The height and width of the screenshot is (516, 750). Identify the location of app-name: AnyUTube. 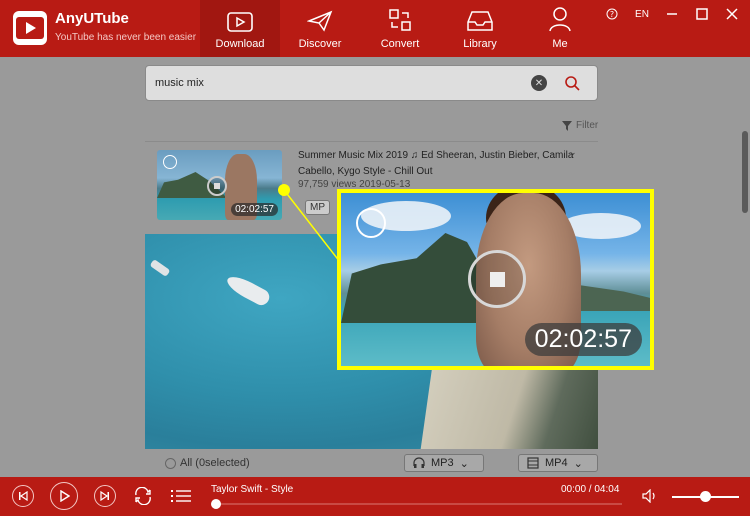
(92, 18).